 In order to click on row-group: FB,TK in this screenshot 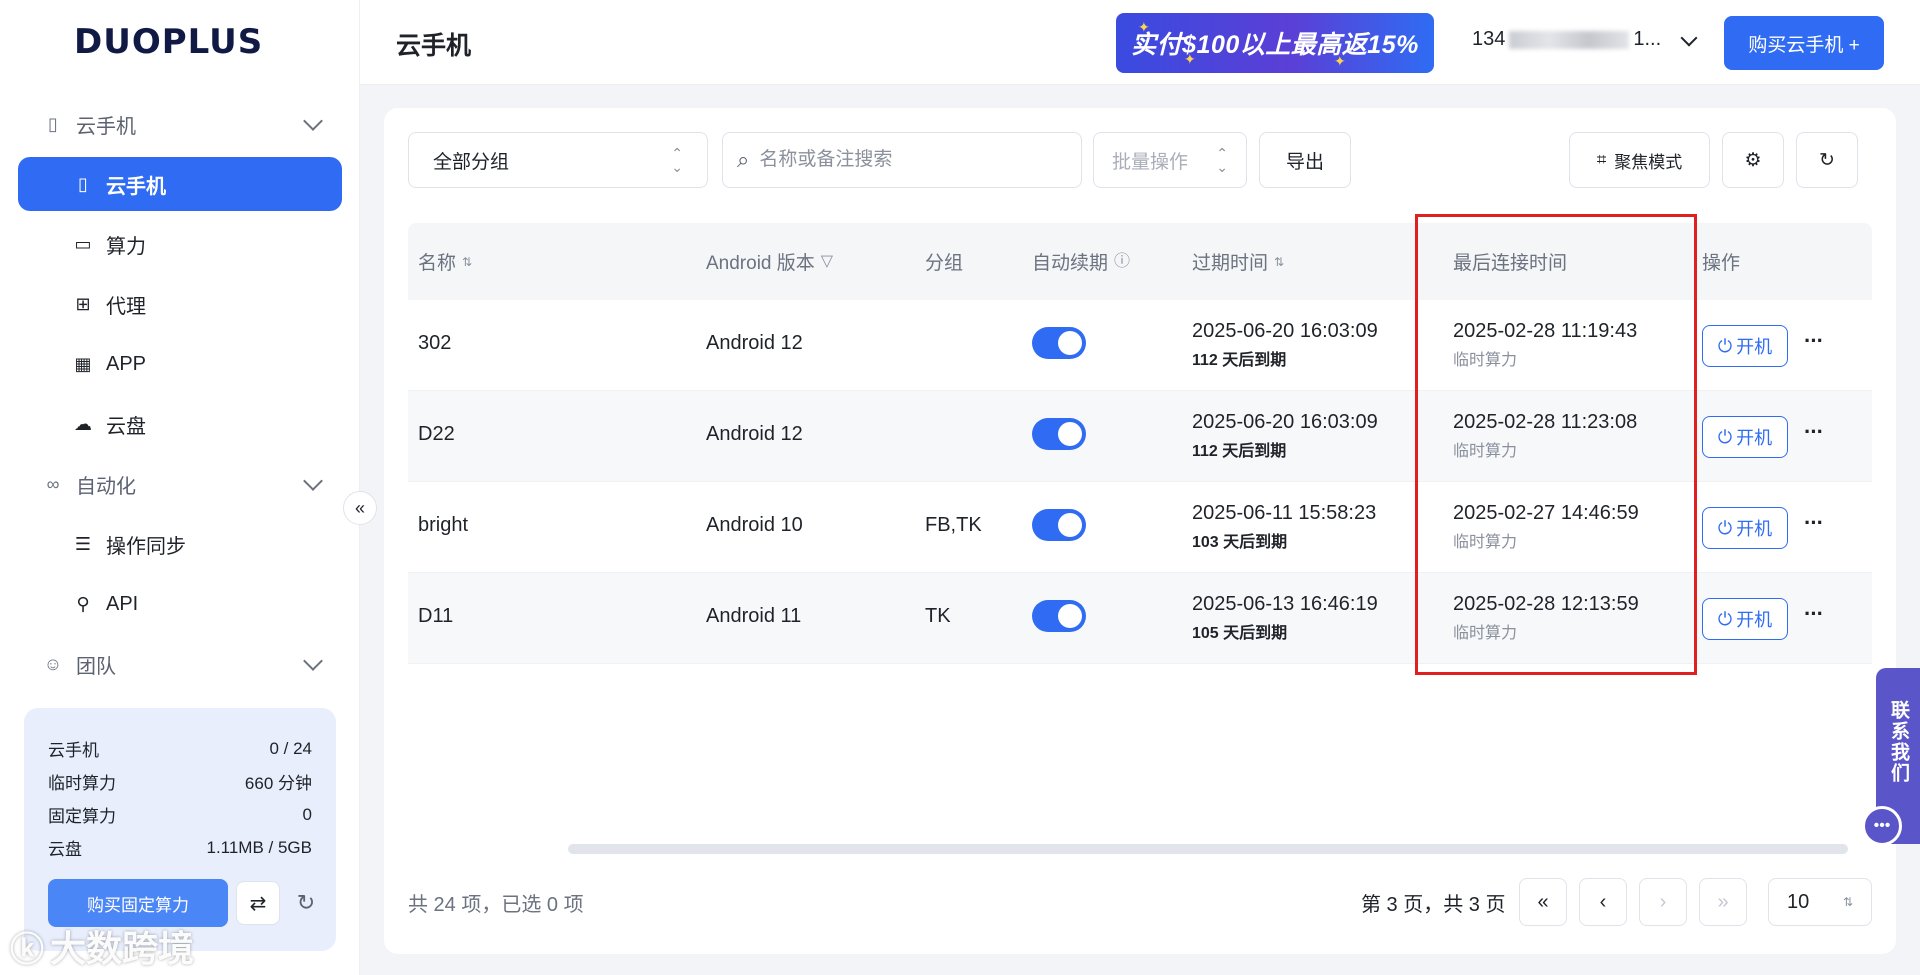, I will do `click(953, 525)`.